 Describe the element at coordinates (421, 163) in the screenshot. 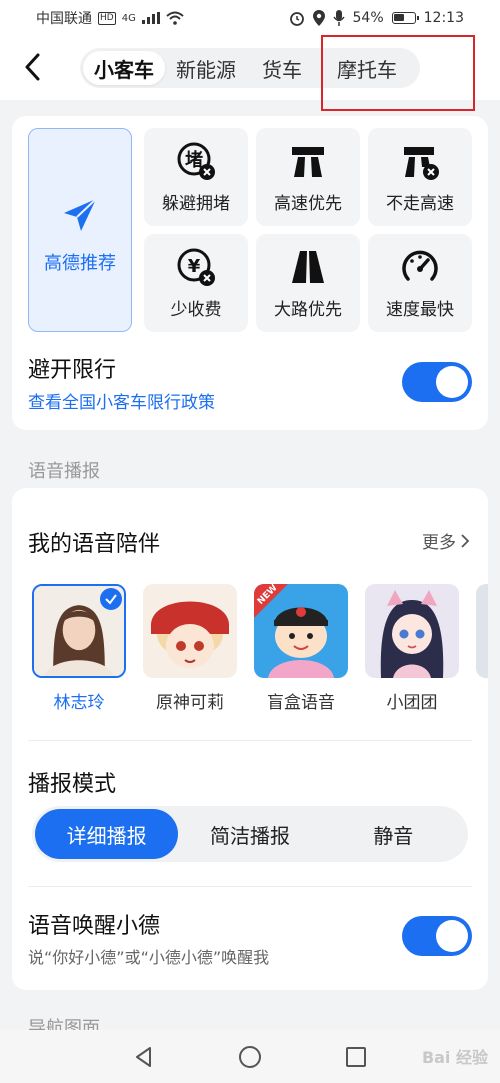

I see `no-highway-icon` at that location.